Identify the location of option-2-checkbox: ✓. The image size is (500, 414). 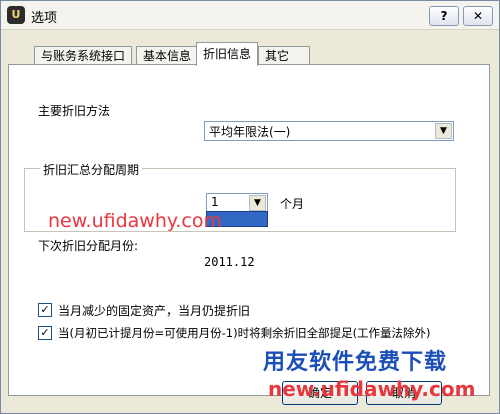
(45, 333).